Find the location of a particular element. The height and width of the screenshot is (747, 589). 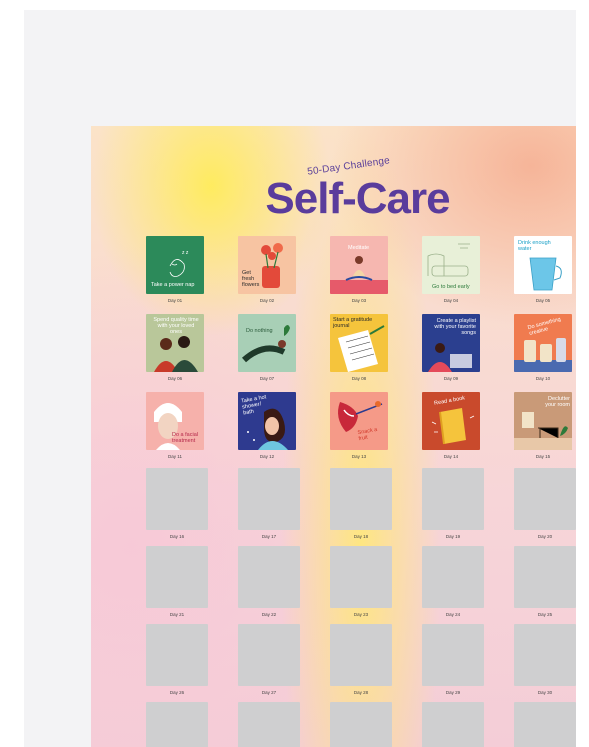

day-label: Day 01 is located at coordinates (175, 300).